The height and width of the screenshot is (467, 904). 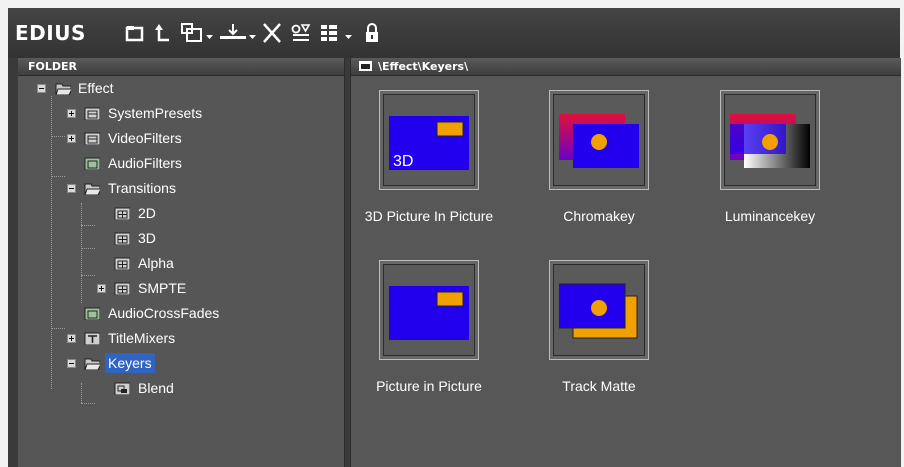 What do you see at coordinates (181, 67) in the screenshot?
I see `folder-panel-header: FOLDER` at bounding box center [181, 67].